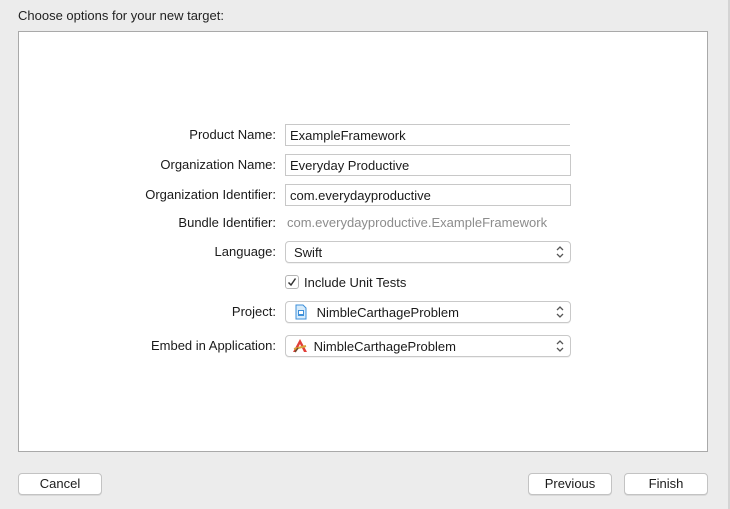 The height and width of the screenshot is (509, 730). Describe the element at coordinates (245, 251) in the screenshot. I see `language-label: Language:` at that location.